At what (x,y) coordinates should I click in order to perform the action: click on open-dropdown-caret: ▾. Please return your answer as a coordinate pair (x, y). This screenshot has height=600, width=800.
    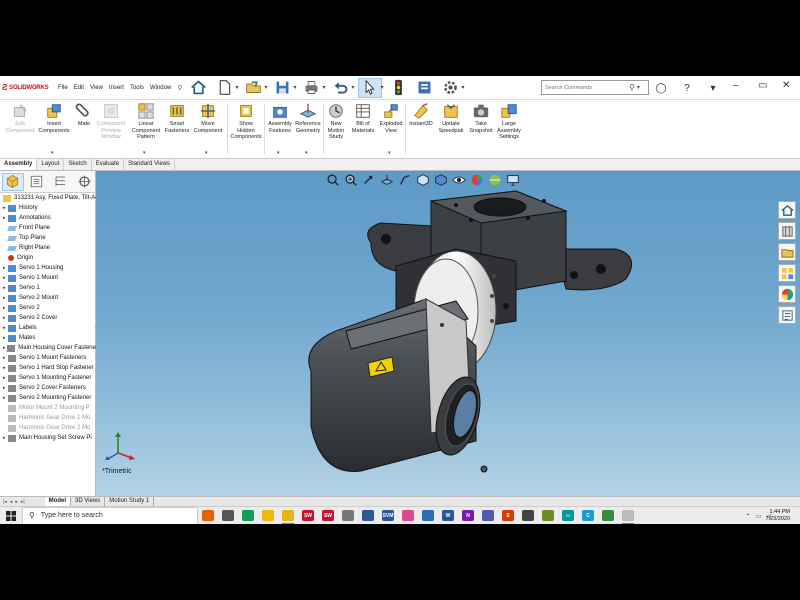
    Looking at the image, I should click on (265, 87).